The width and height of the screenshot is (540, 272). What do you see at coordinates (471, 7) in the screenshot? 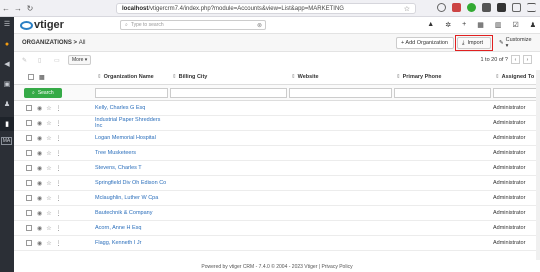
I see `extension-icon-green` at bounding box center [471, 7].